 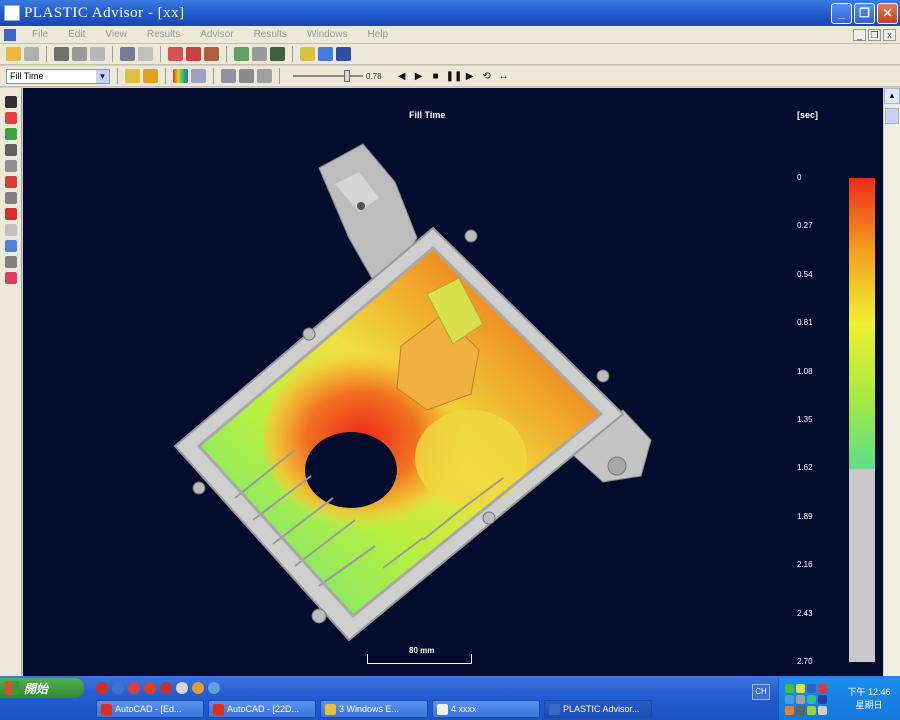 I want to click on mdi-restore-button: ❐, so click(x=874, y=34).